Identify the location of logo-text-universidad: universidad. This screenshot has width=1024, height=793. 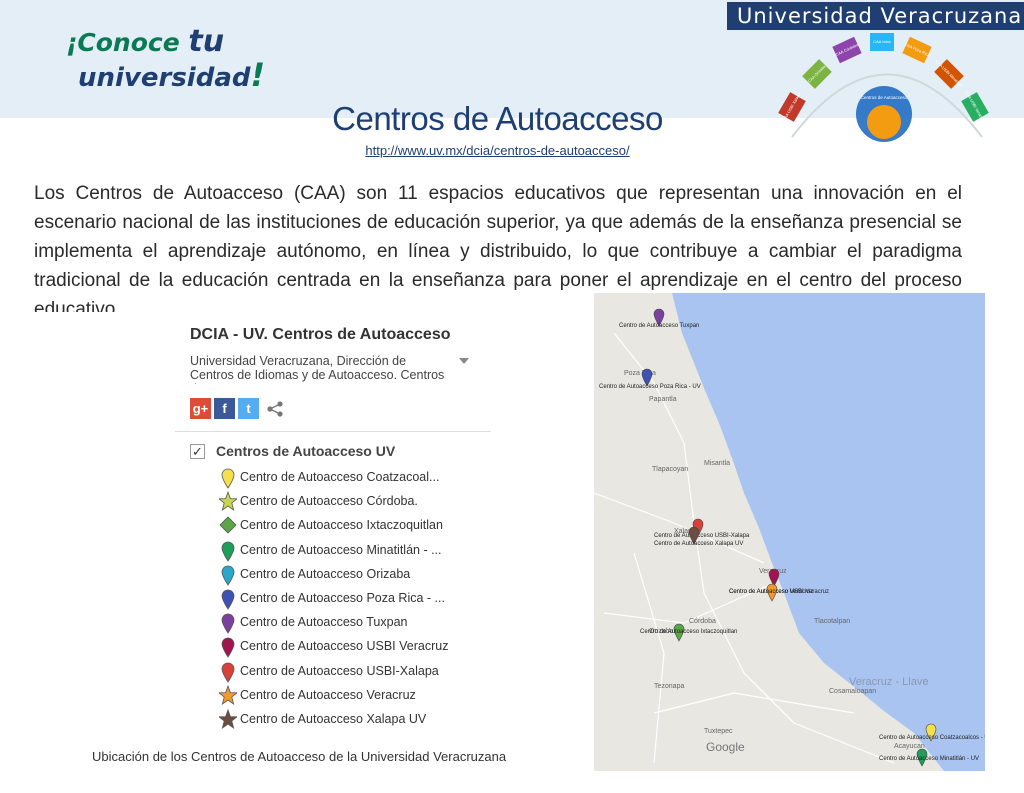
(164, 78).